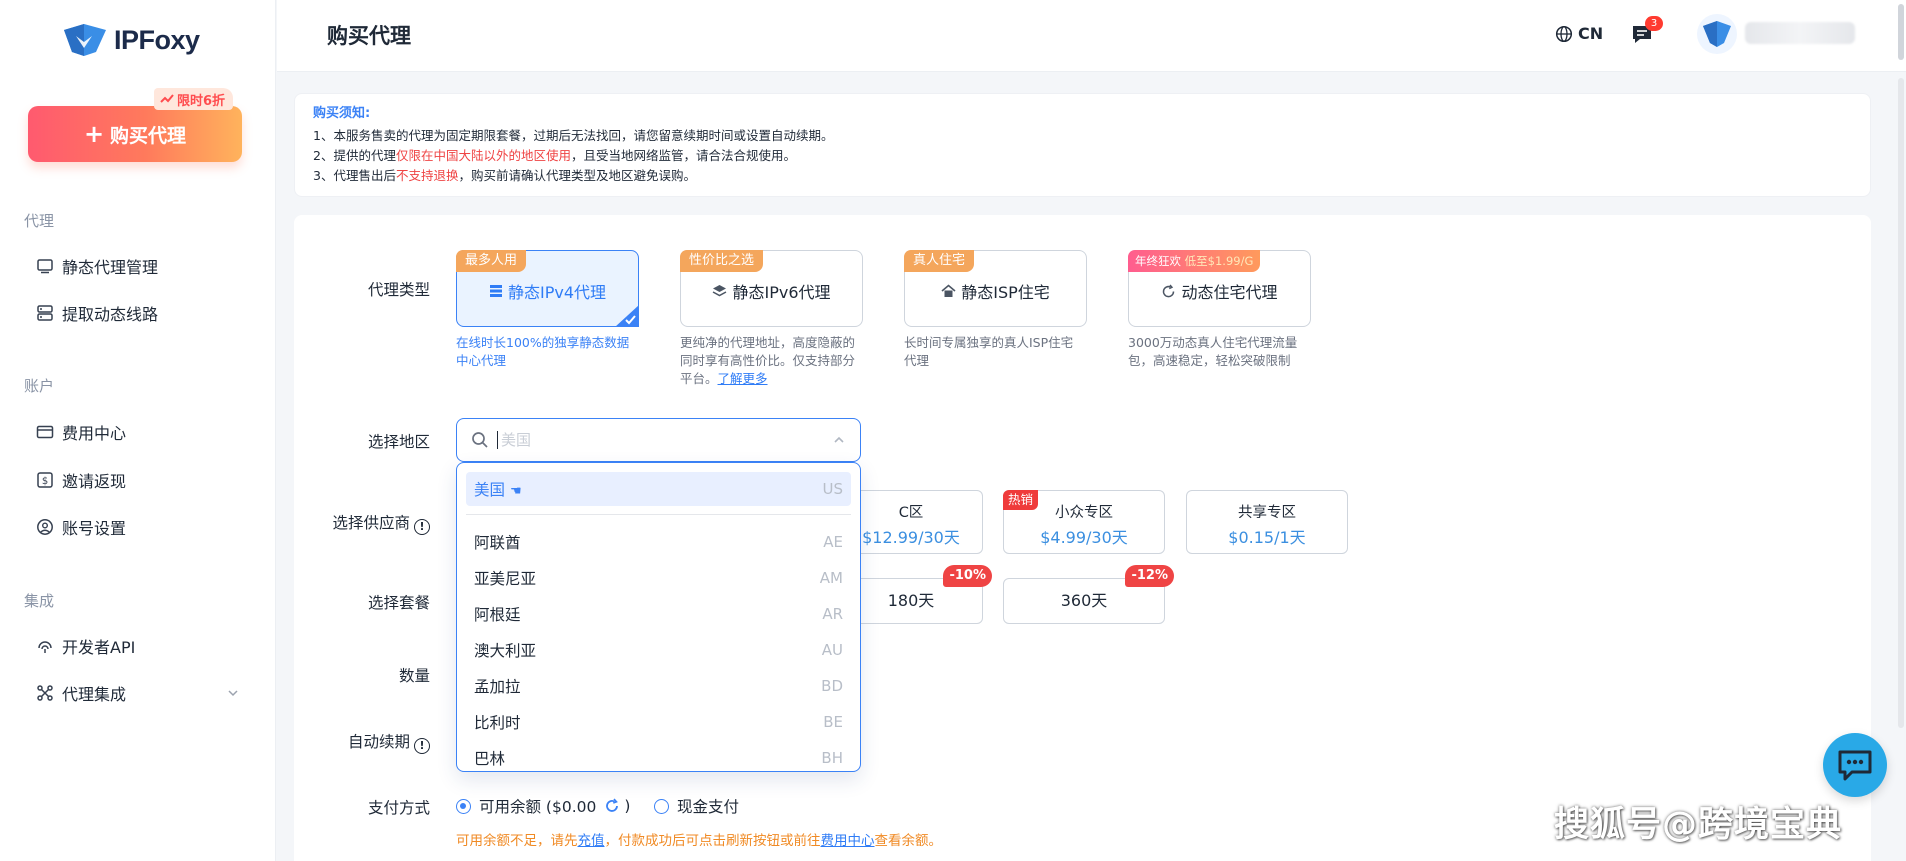  Describe the element at coordinates (658, 686) in the screenshot. I see `region-option-bd: 孟加拉 BD` at that location.